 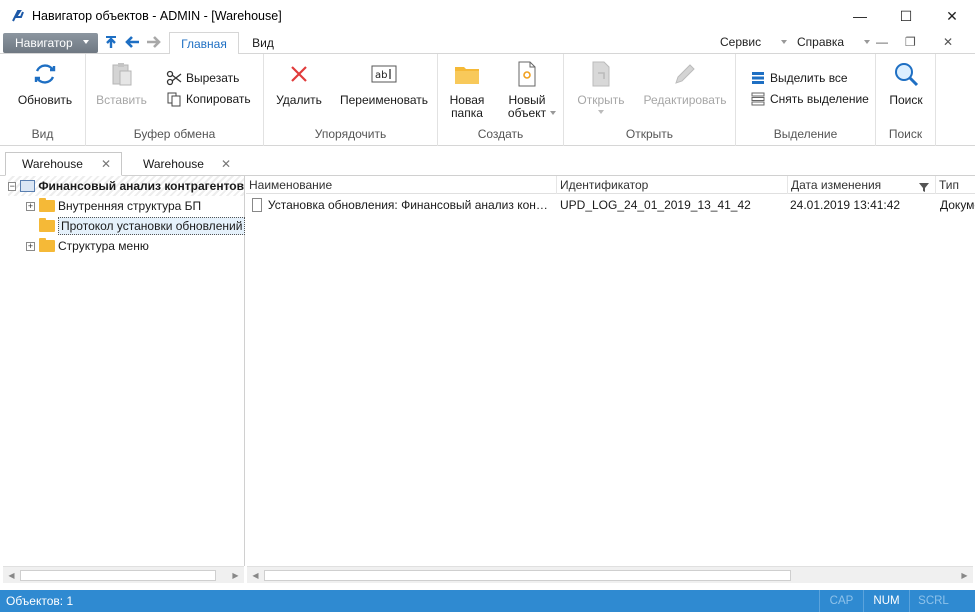 What do you see at coordinates (836, 185) in the screenshot?
I see `column-date-label: Дата изменения` at bounding box center [836, 185].